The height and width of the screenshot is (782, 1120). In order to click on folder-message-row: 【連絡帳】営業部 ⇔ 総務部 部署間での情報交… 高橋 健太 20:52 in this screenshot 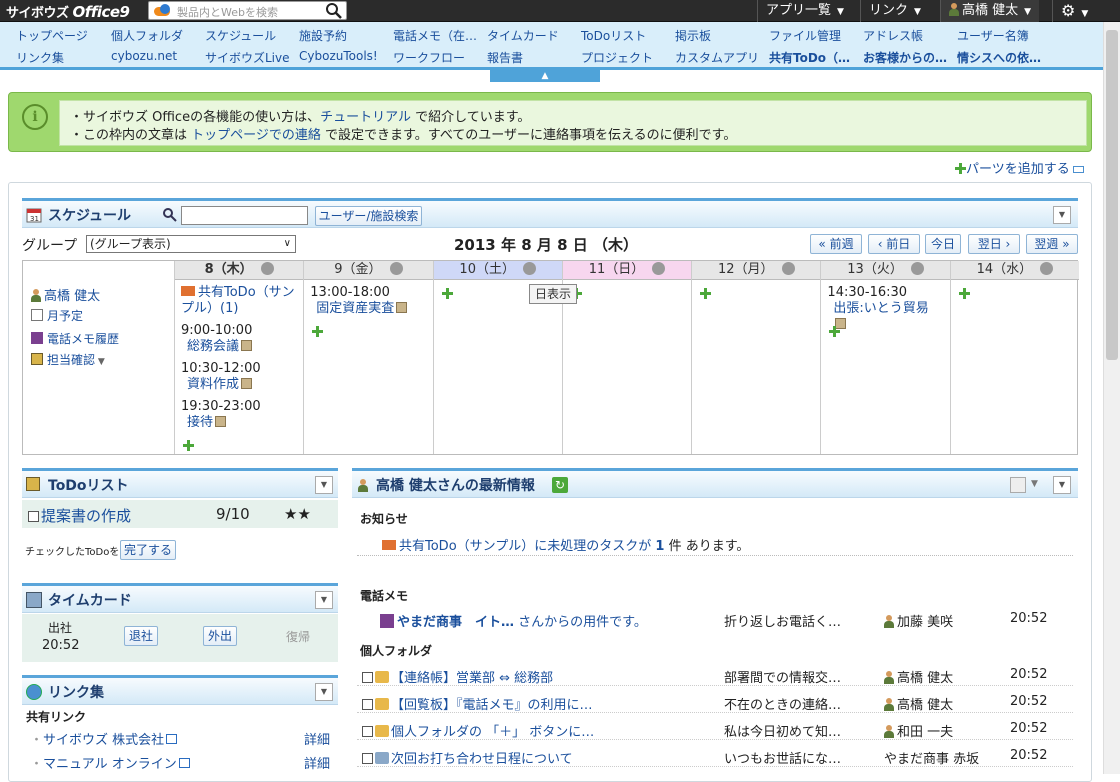, I will do `click(717, 676)`.